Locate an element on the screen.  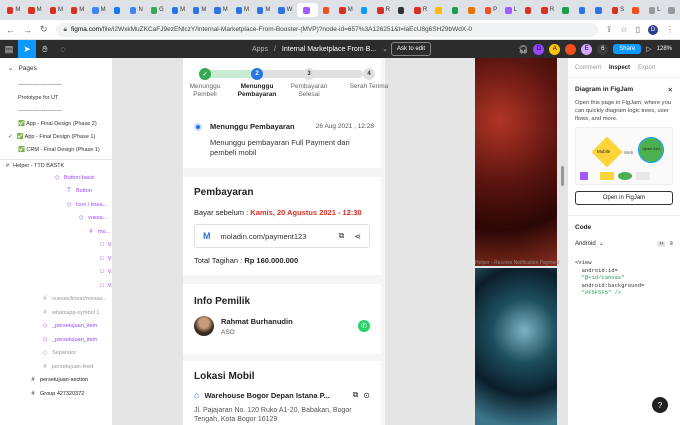
layer-item: # persetujuan-section is located at coordinates (56, 381).